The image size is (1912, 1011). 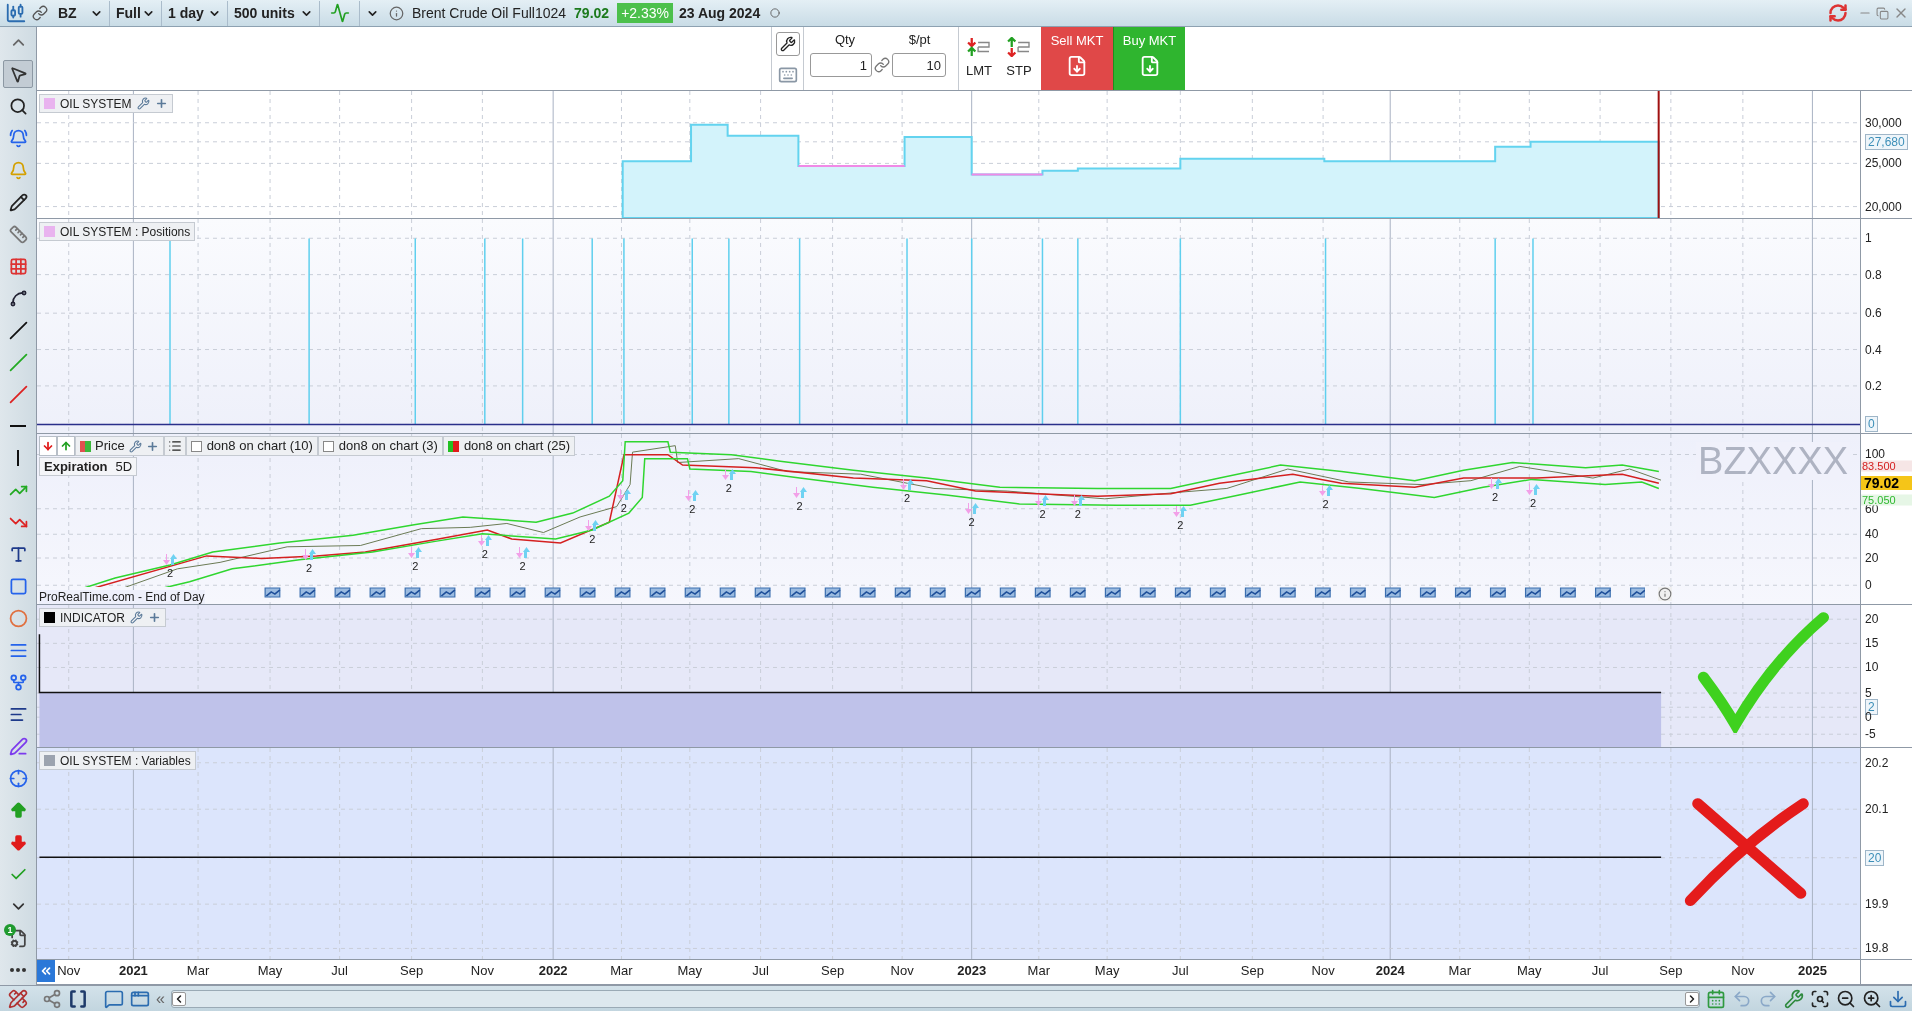 What do you see at coordinates (18, 682) in the screenshot?
I see `fork-icon` at bounding box center [18, 682].